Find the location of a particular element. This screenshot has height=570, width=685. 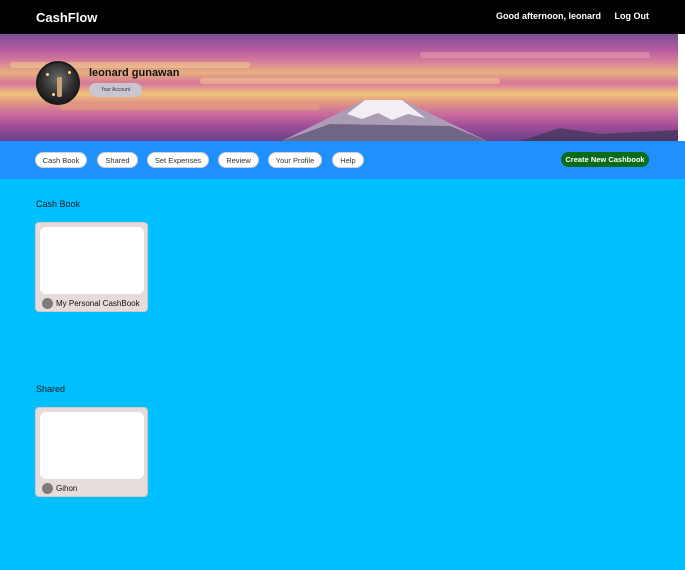

your-account-button: Your Account is located at coordinates (115, 90).